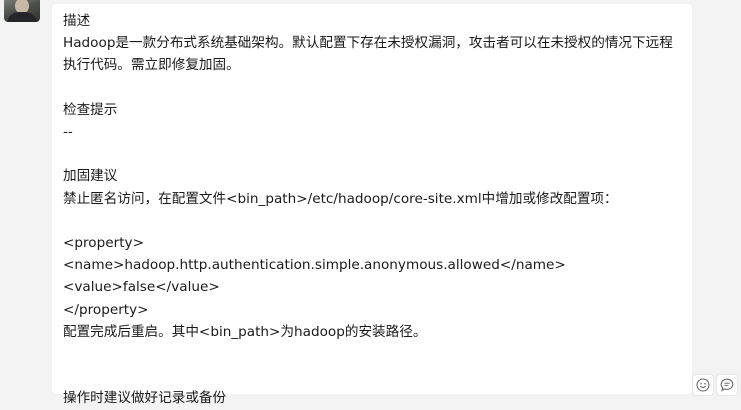 This screenshot has width=741, height=410. I want to click on check-value: --, so click(68, 132).